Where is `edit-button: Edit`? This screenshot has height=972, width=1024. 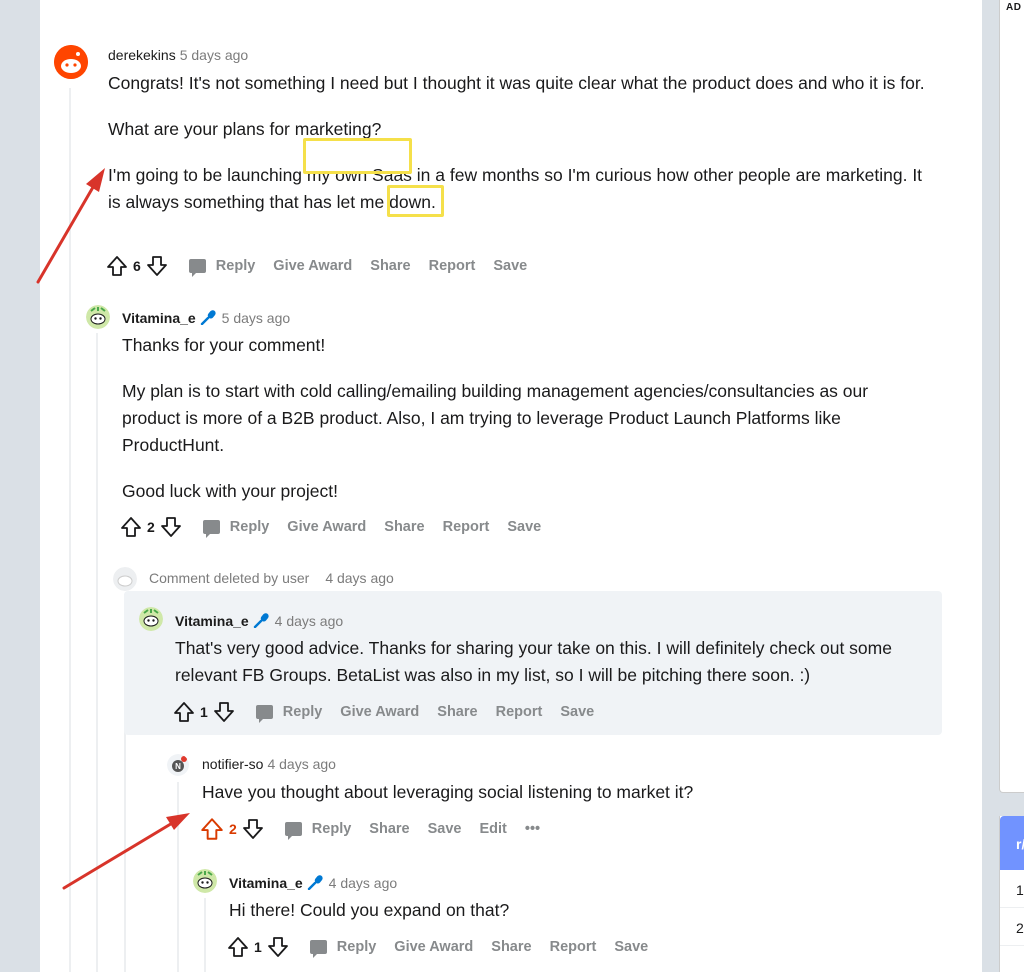 edit-button: Edit is located at coordinates (492, 829).